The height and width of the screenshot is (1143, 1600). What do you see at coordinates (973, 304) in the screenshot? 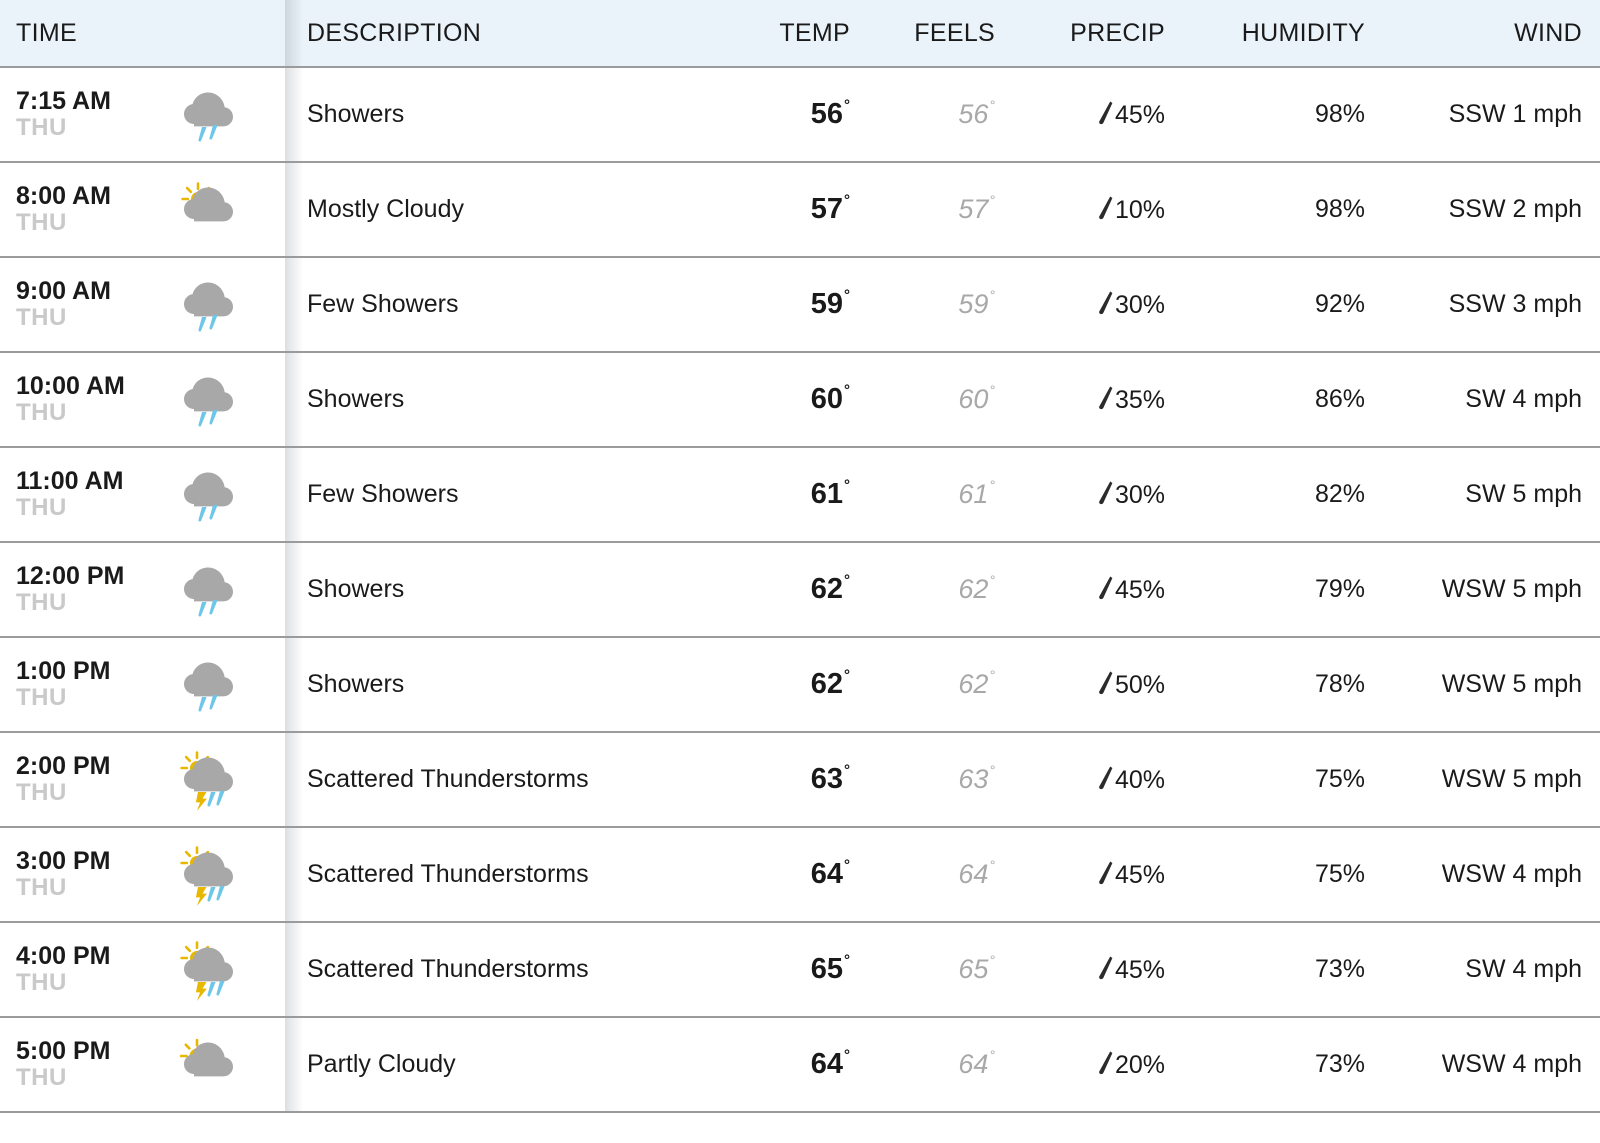
I see `feels-value: 59` at bounding box center [973, 304].